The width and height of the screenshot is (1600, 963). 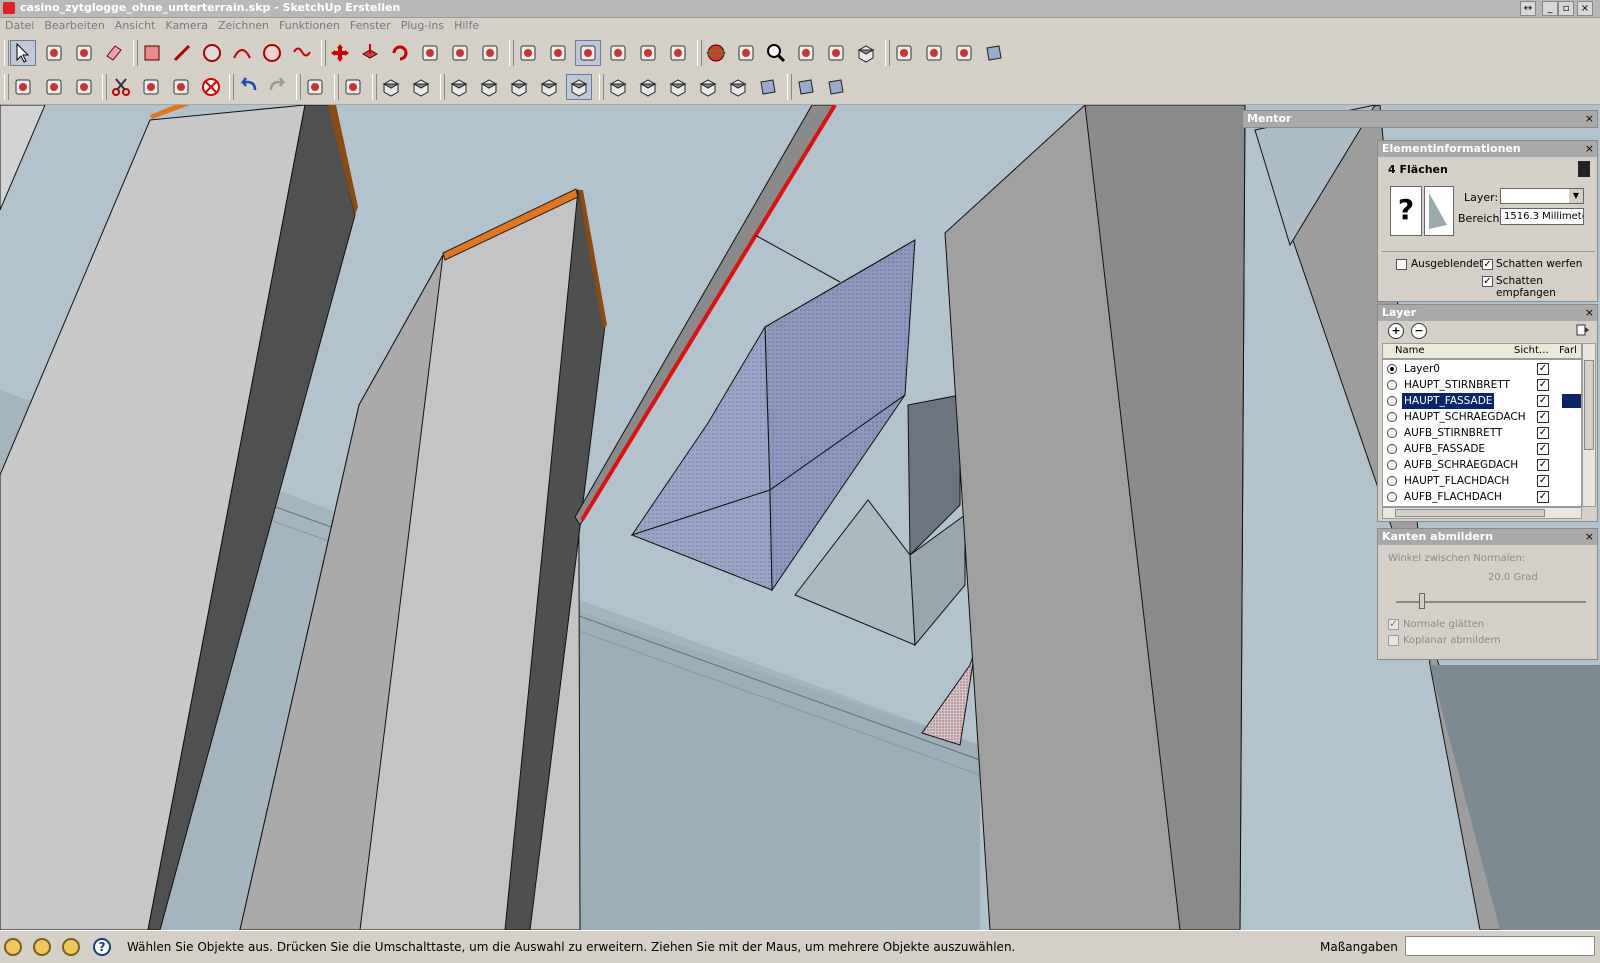 I want to click on model-info-icon, so click(x=353, y=87).